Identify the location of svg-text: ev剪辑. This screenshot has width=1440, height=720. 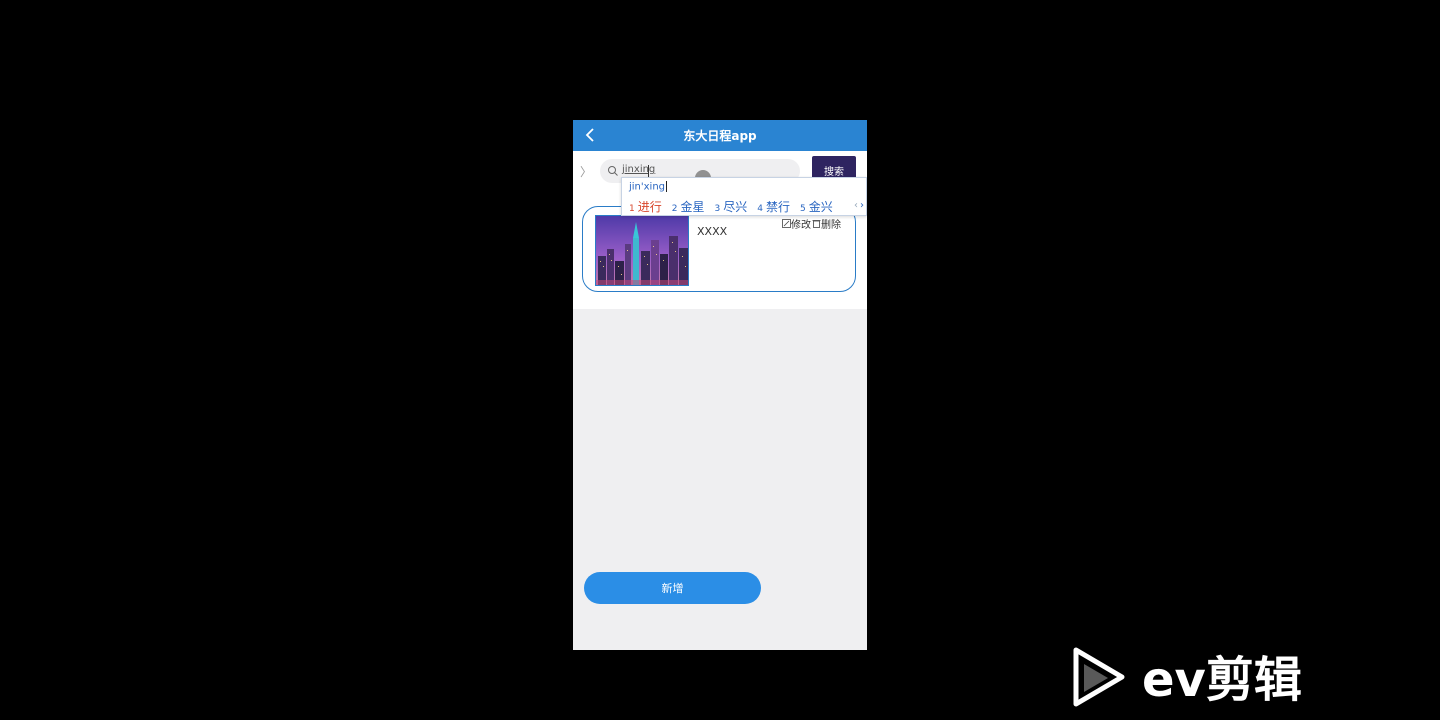
(1222, 680).